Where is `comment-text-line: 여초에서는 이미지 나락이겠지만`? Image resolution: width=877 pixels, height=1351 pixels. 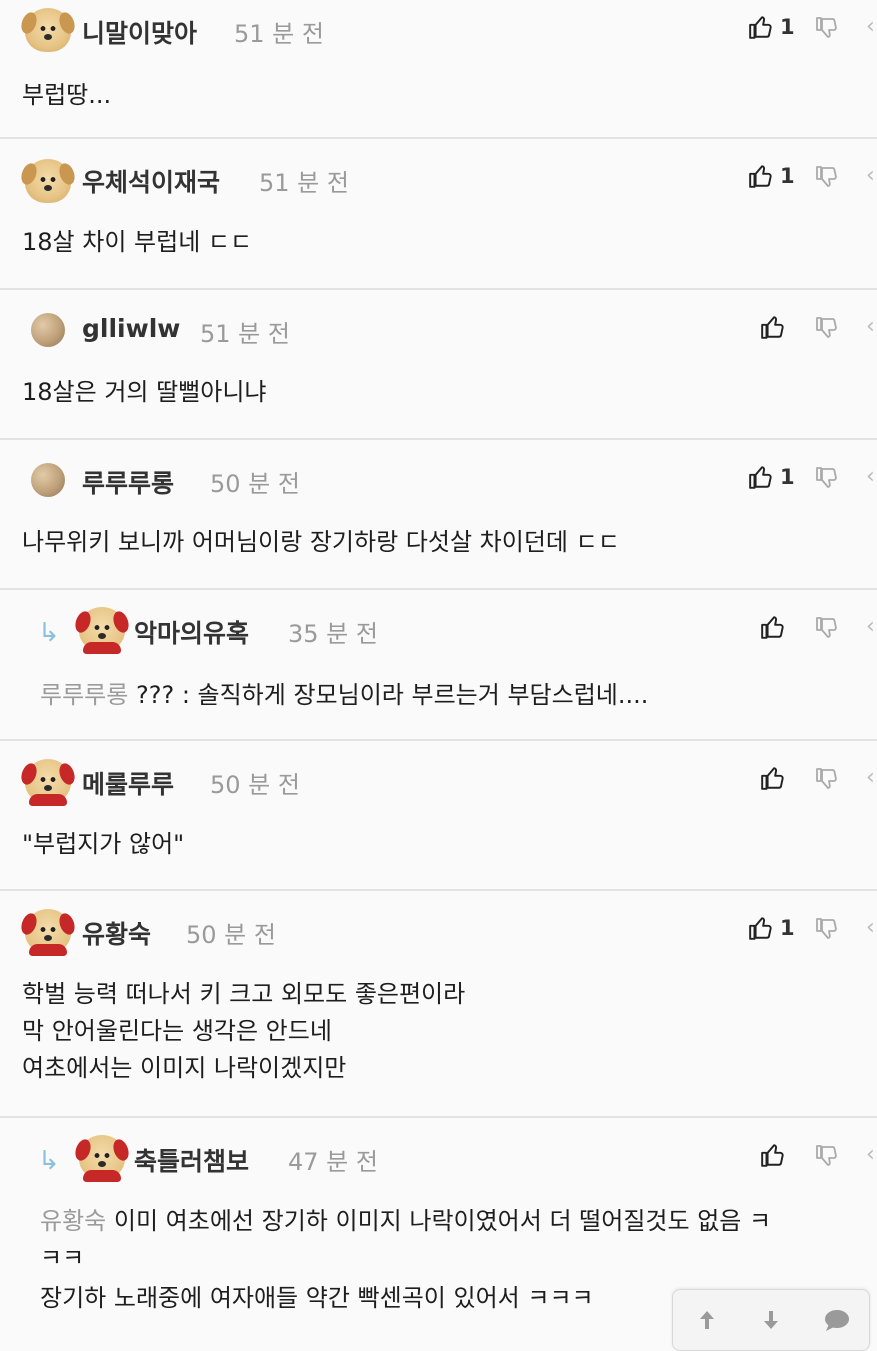
comment-text-line: 여초에서는 이미지 나락이겠지만 is located at coordinates (184, 1068).